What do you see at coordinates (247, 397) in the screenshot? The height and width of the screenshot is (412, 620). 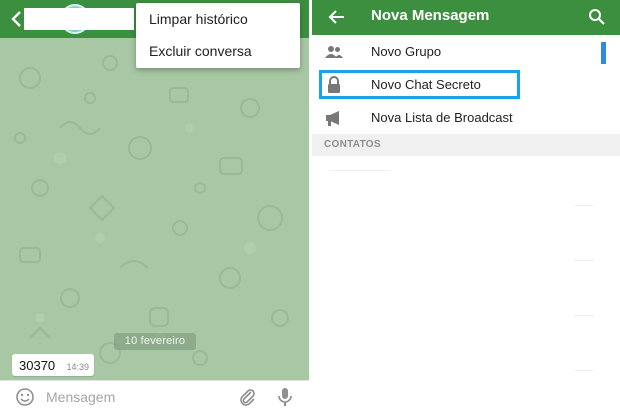 I see `paperclip-icon` at bounding box center [247, 397].